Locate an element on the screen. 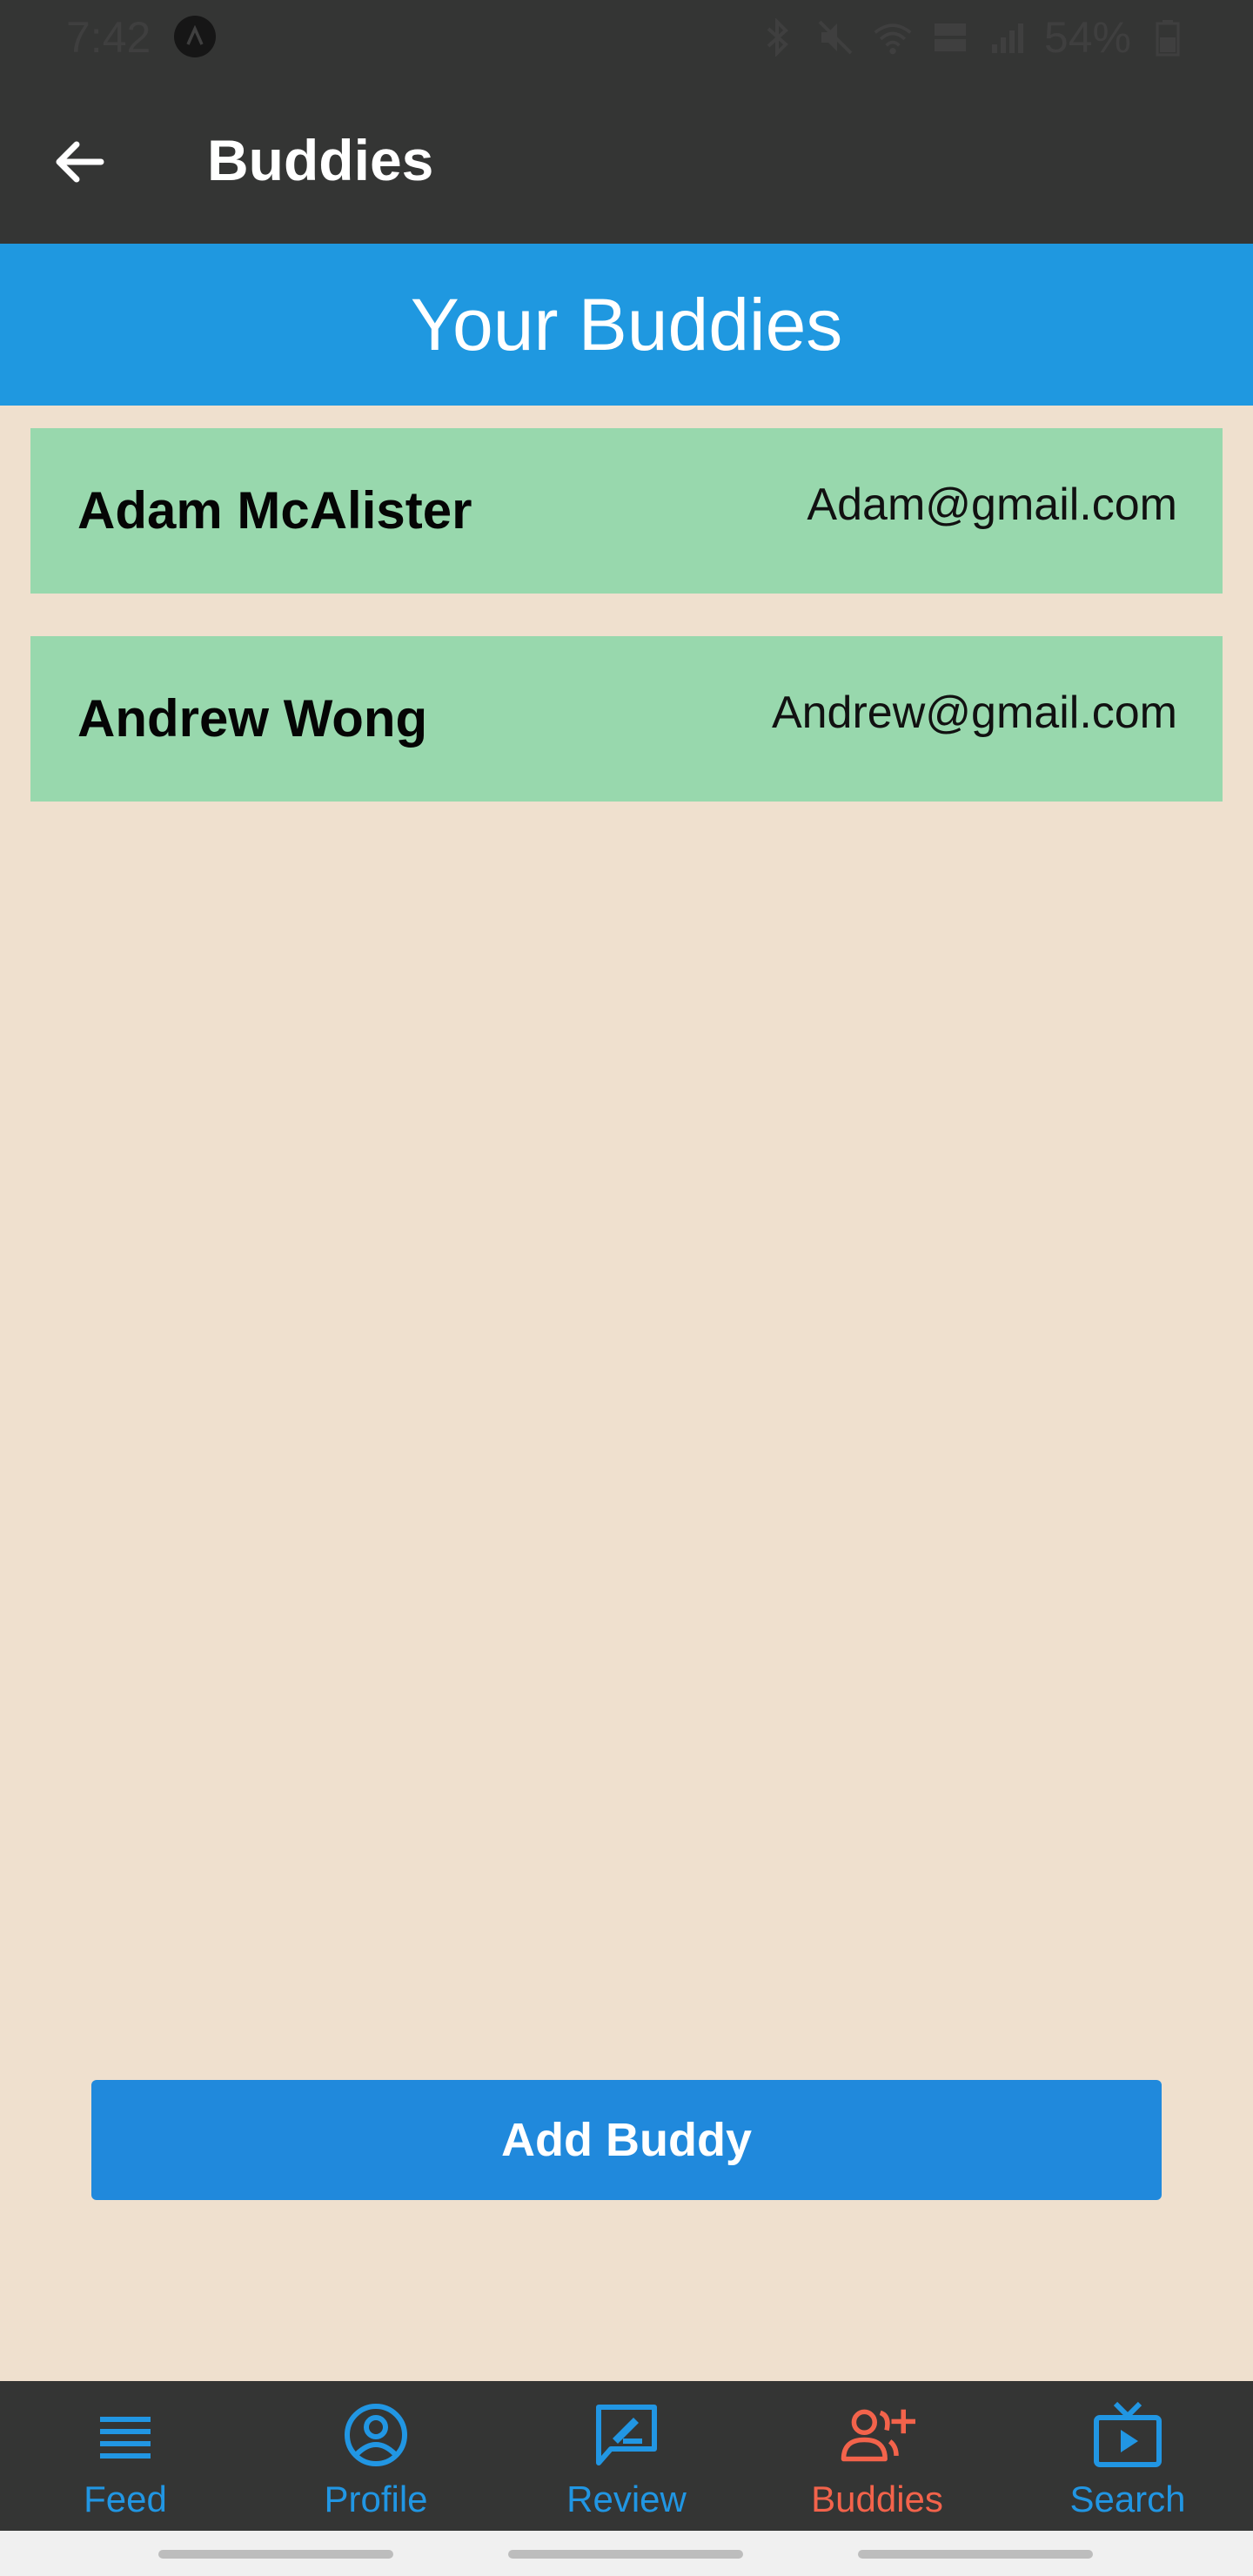  bluetooth-icon is located at coordinates (778, 37).